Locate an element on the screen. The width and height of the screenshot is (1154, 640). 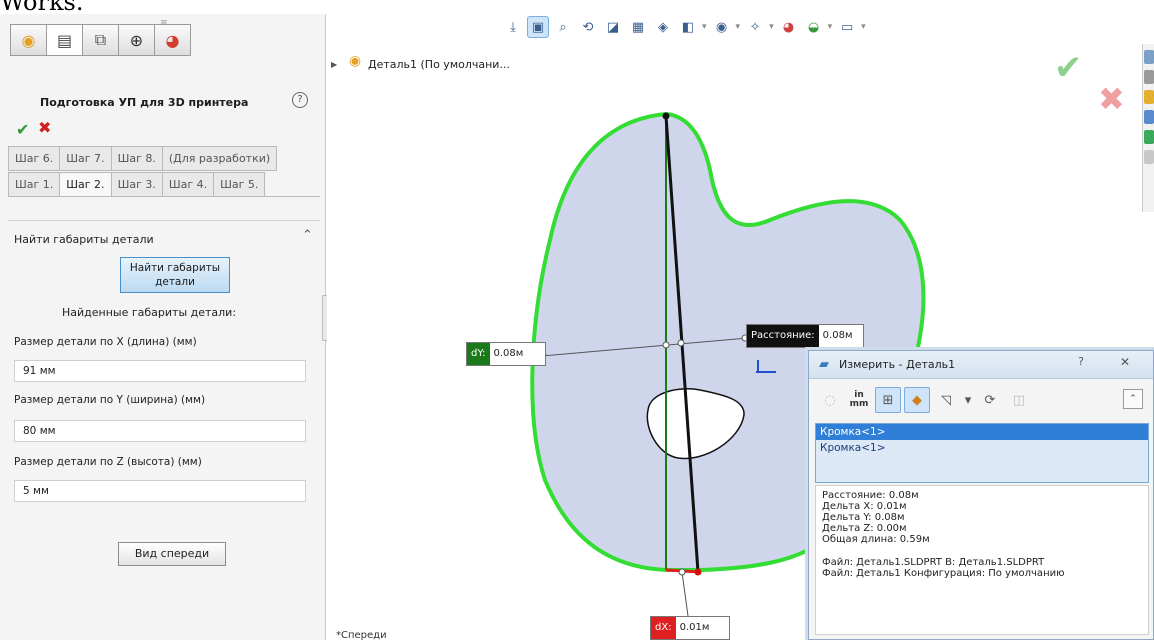
zoom-fit-icon: ▣ is located at coordinates (538, 27).